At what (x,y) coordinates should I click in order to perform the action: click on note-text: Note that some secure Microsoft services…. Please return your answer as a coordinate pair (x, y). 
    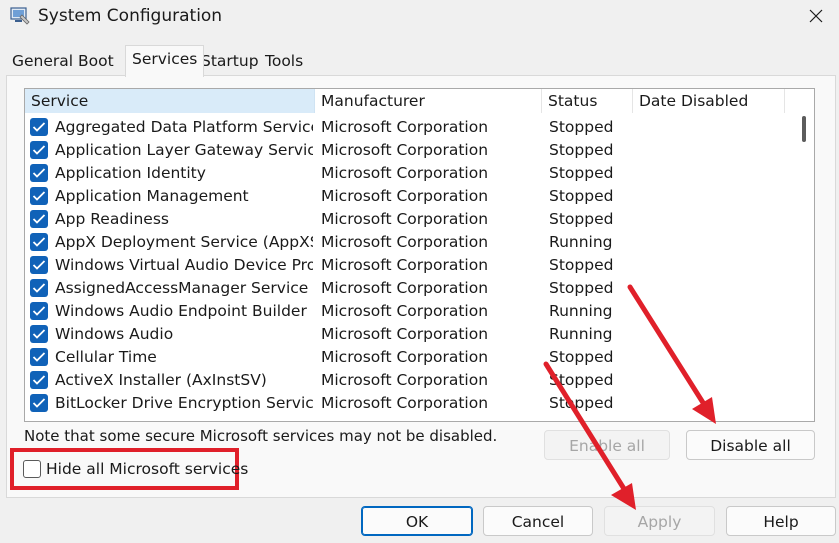
    Looking at the image, I should click on (261, 436).